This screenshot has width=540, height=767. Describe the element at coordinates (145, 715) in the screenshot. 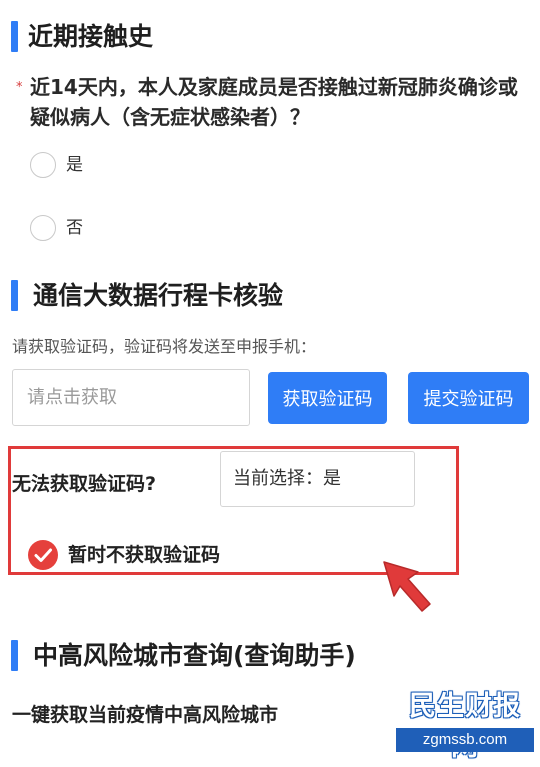

I see `risk-city-description: 一键获取当前疫情中高风险城市` at that location.